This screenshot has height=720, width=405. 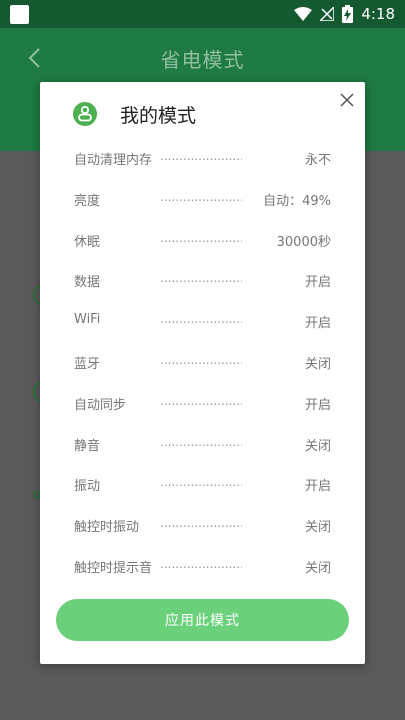 I want to click on mode-icon, so click(x=85, y=114).